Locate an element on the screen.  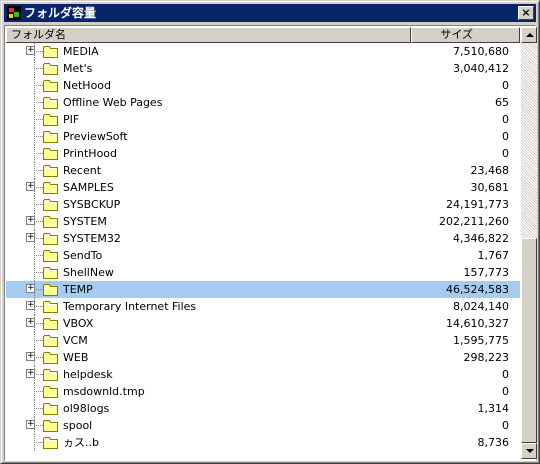
arrow-down-icon is located at coordinates (530, 451).